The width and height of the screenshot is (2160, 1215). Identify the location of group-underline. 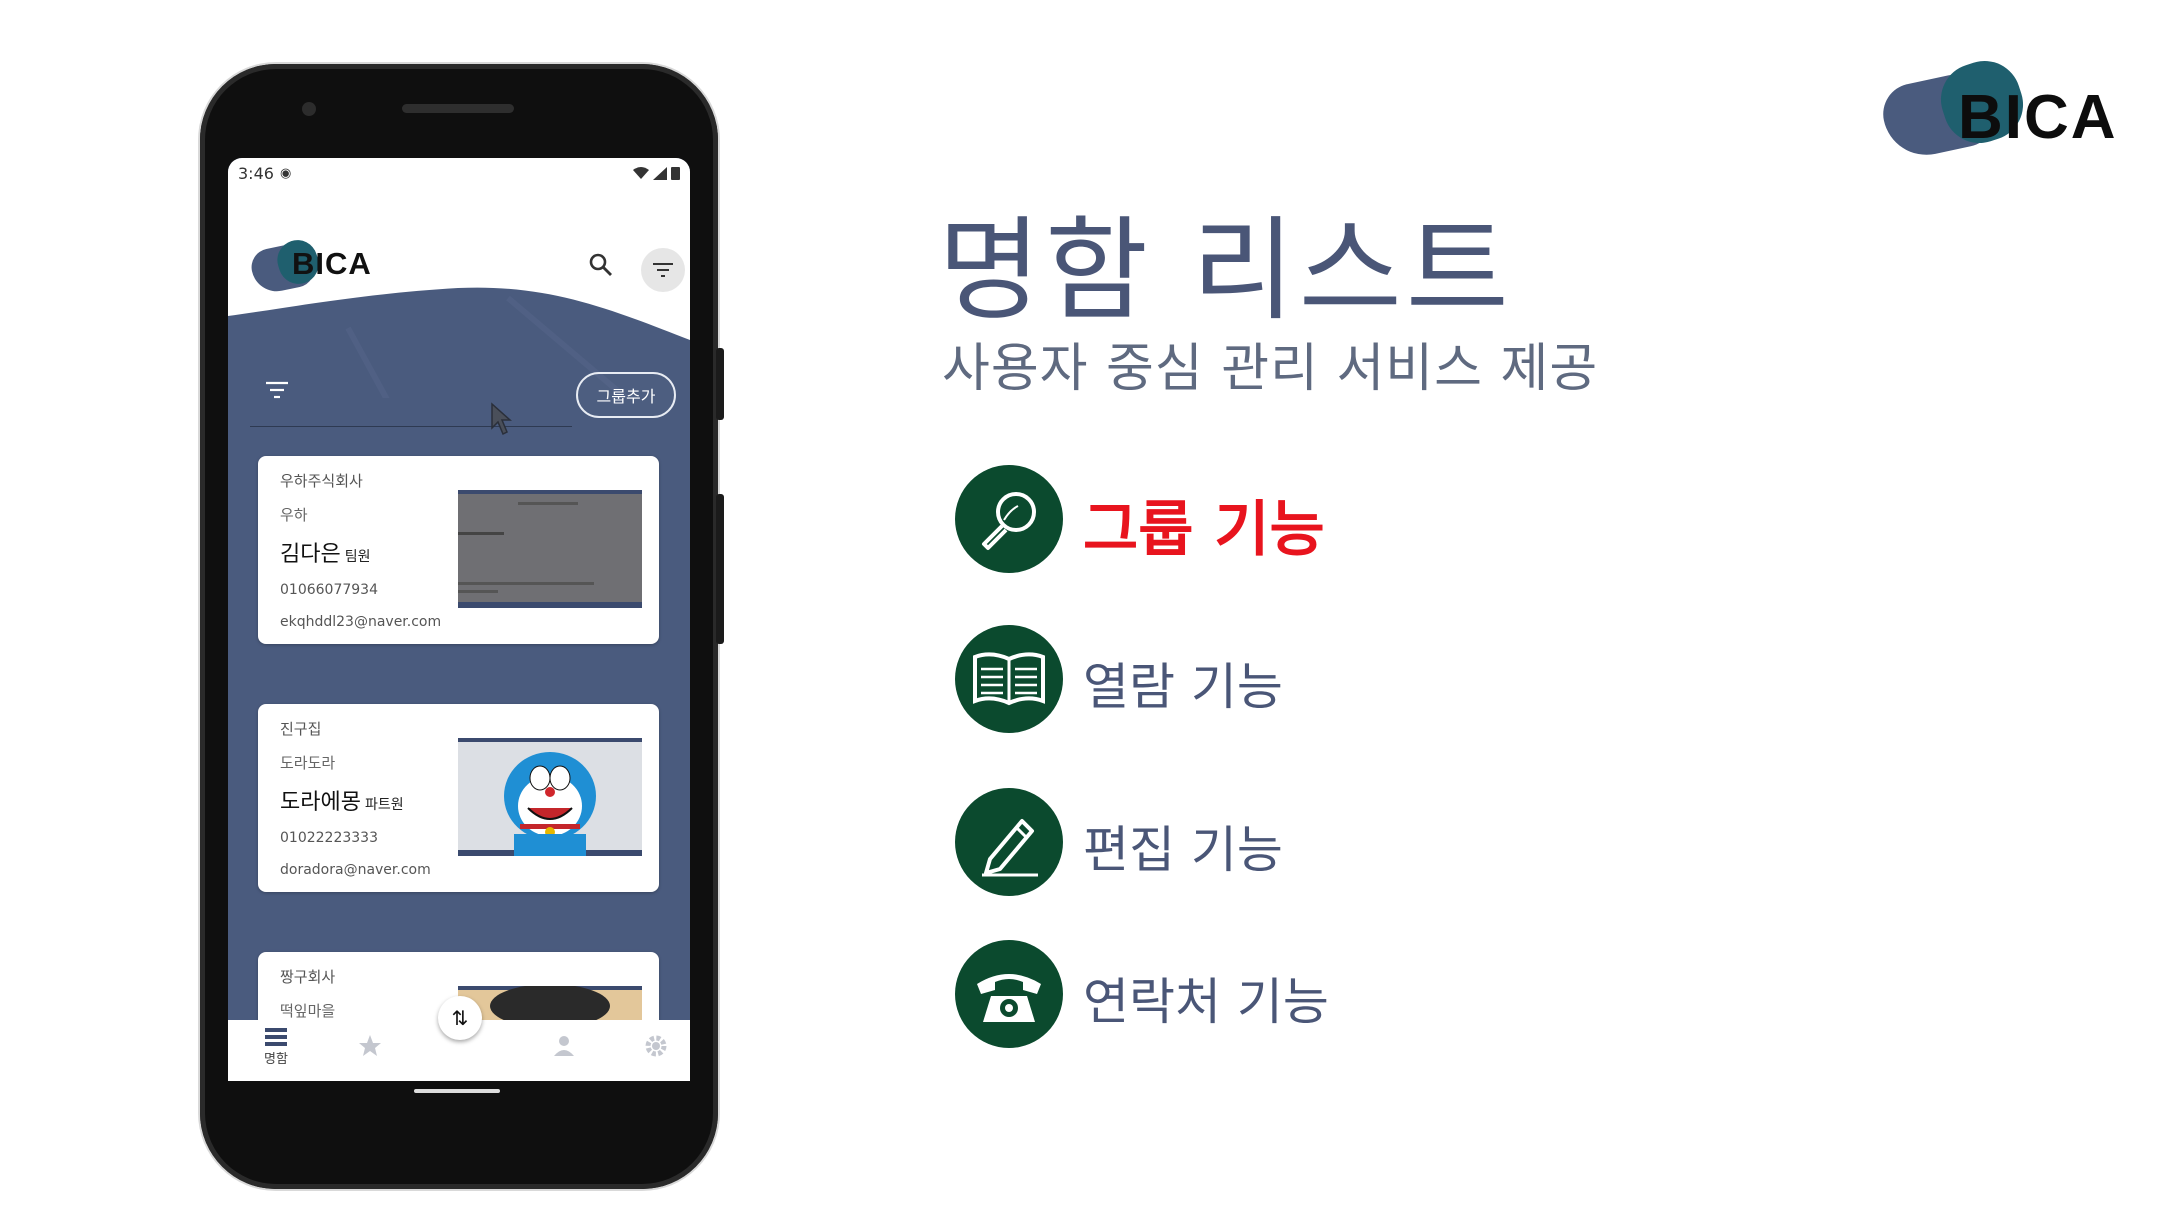
(411, 426).